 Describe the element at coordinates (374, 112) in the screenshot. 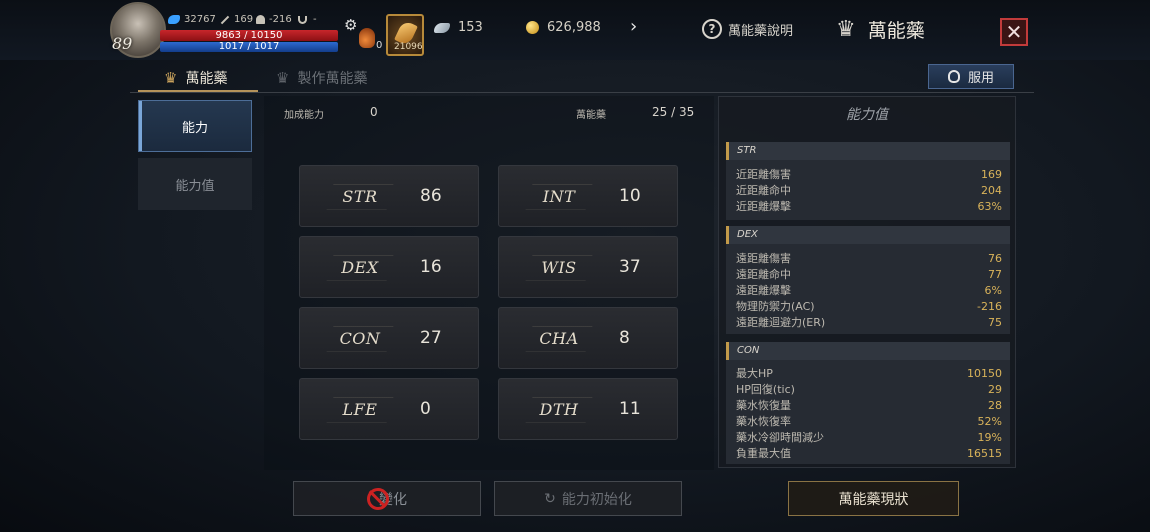

I see `bonus-value: 0` at that location.